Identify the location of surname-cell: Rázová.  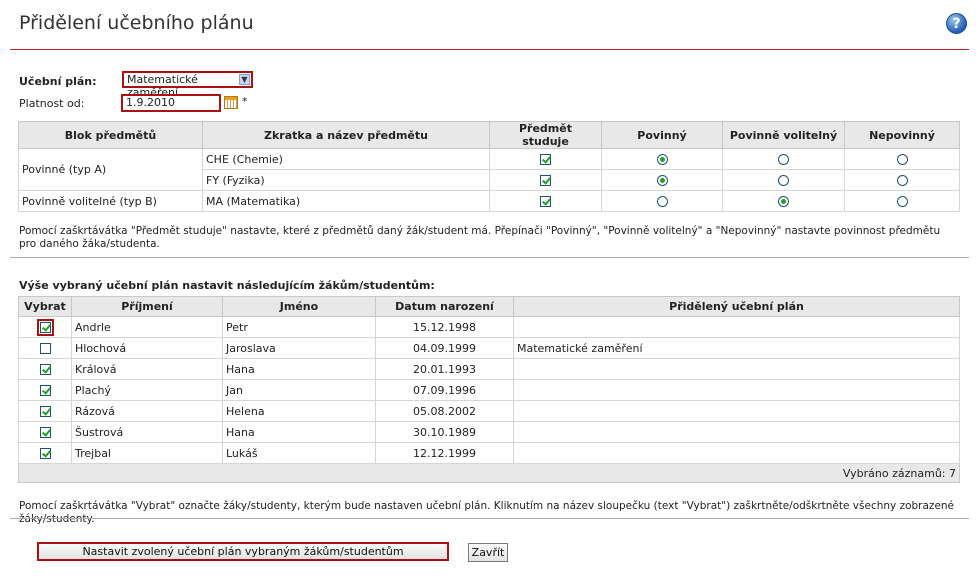
(147, 411).